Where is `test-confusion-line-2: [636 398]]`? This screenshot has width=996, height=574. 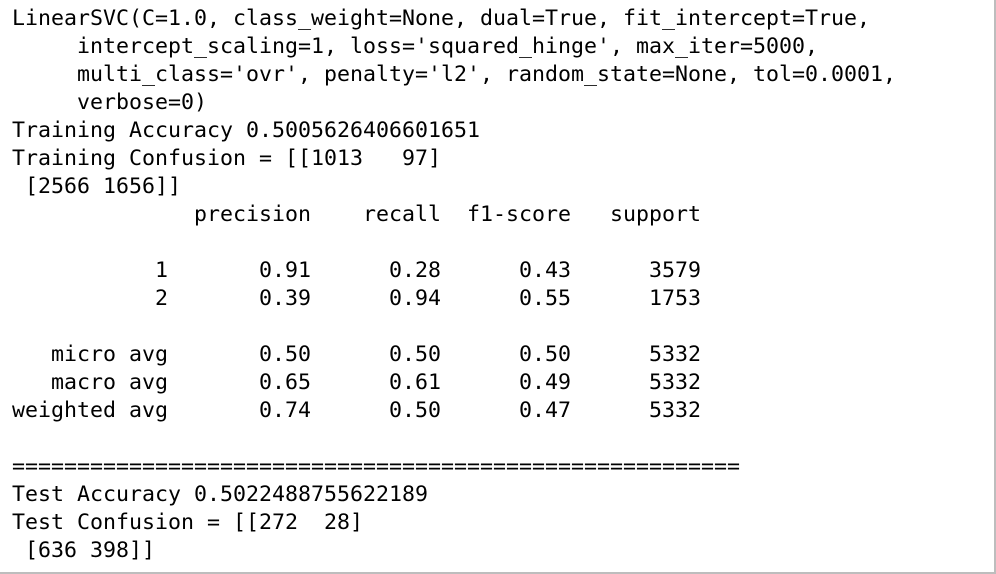 test-confusion-line-2: [636 398]] is located at coordinates (84, 550).